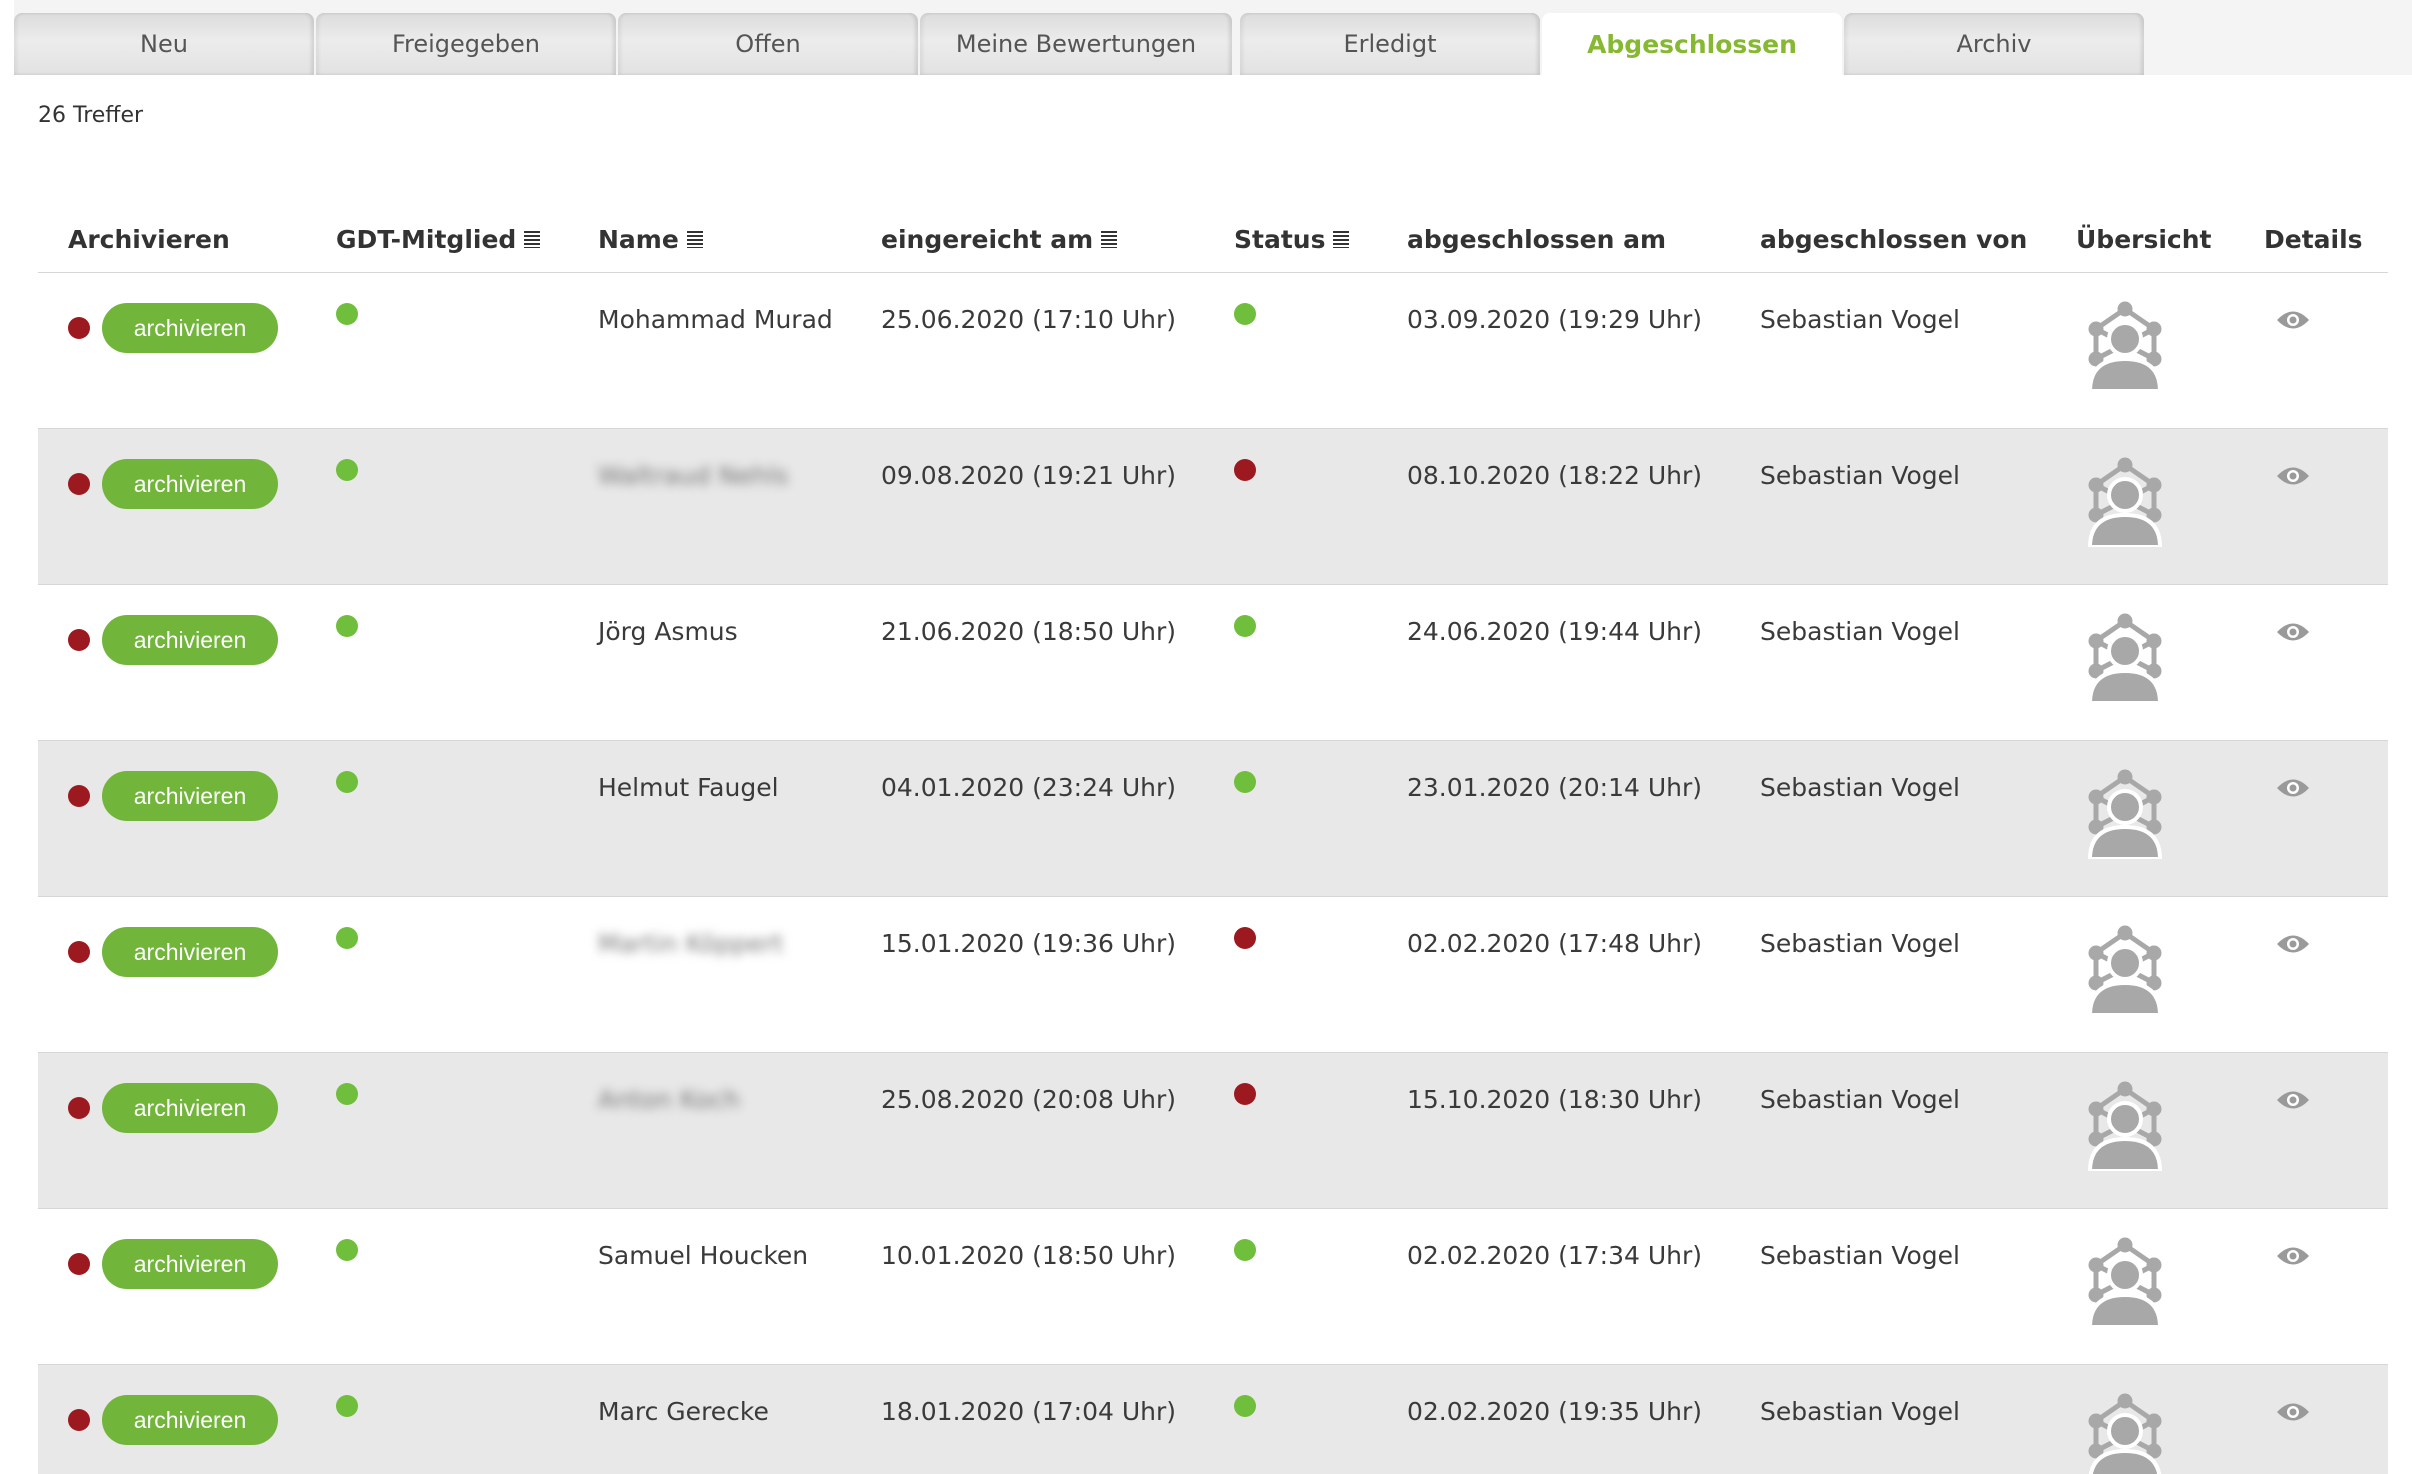 This screenshot has width=2412, height=1474. Describe the element at coordinates (1994, 44) in the screenshot. I see `tab-archiv: Archiv` at that location.